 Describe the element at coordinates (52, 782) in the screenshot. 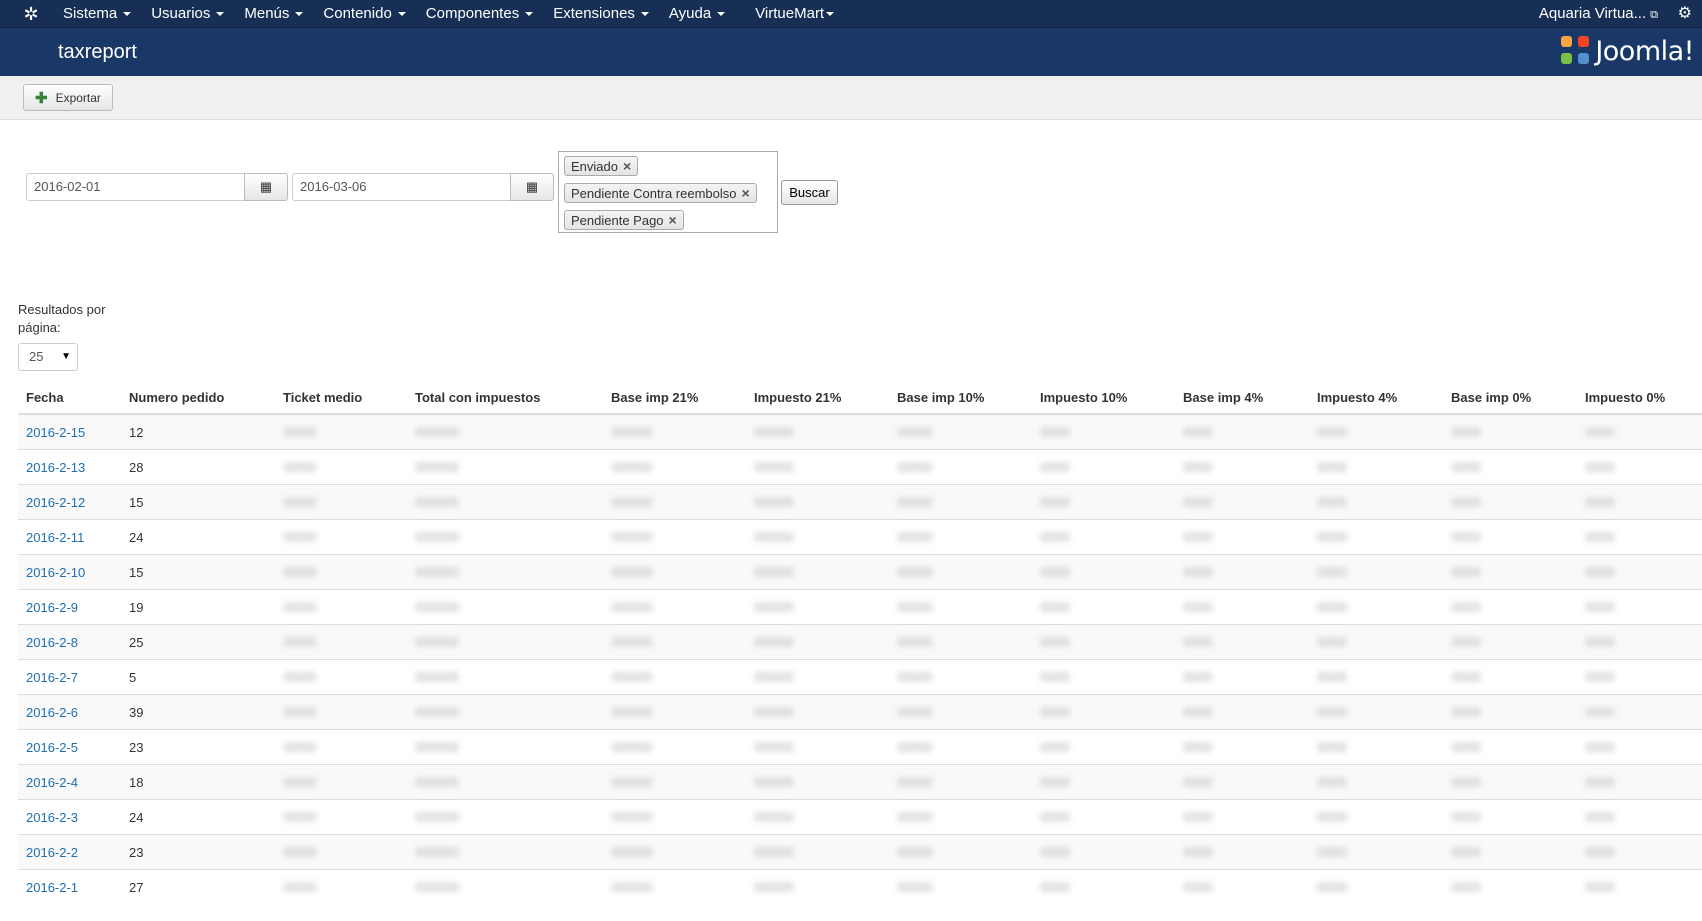

I see `date-link: 2016-2-4` at that location.